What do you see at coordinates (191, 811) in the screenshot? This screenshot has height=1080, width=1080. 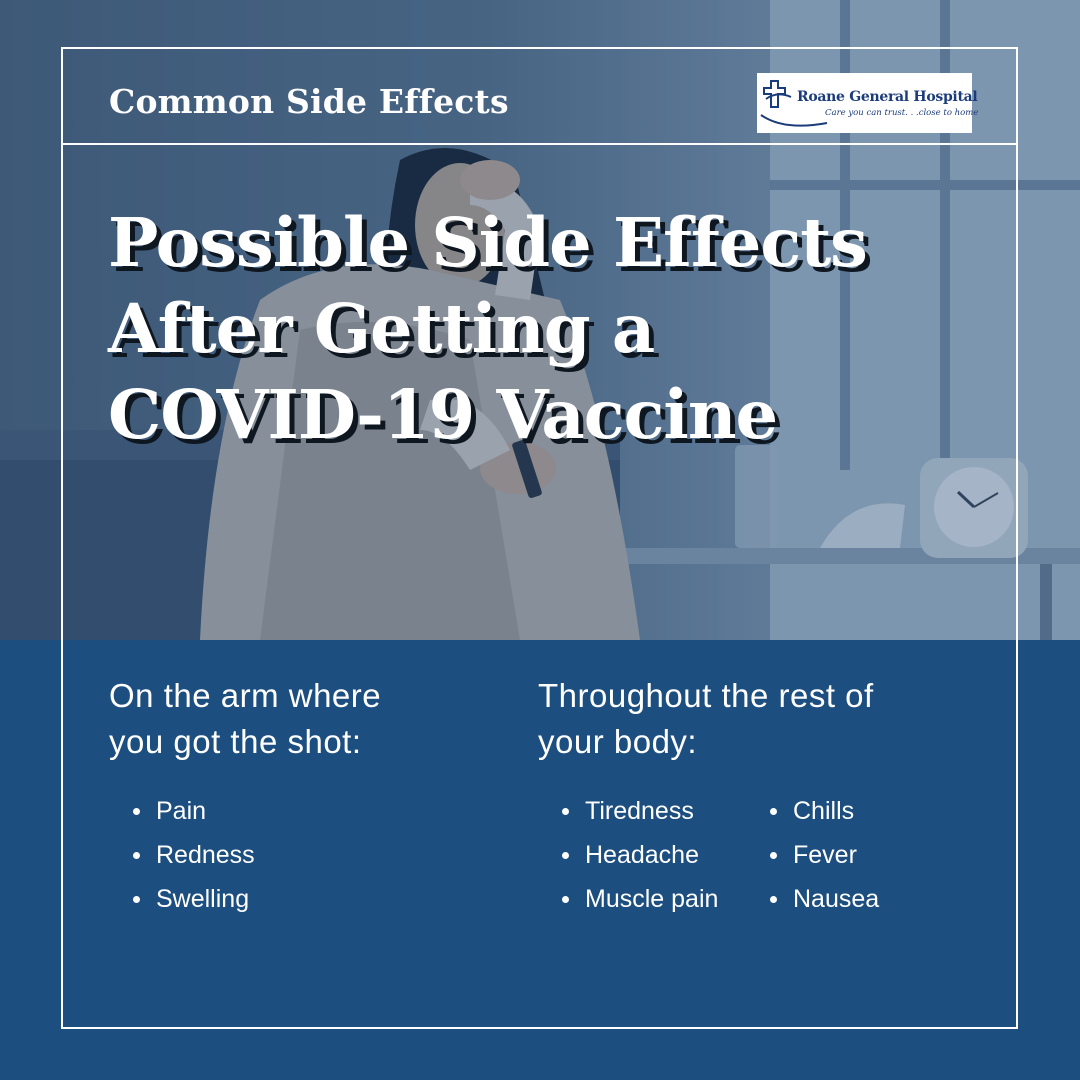 I see `list-item: Pain` at bounding box center [191, 811].